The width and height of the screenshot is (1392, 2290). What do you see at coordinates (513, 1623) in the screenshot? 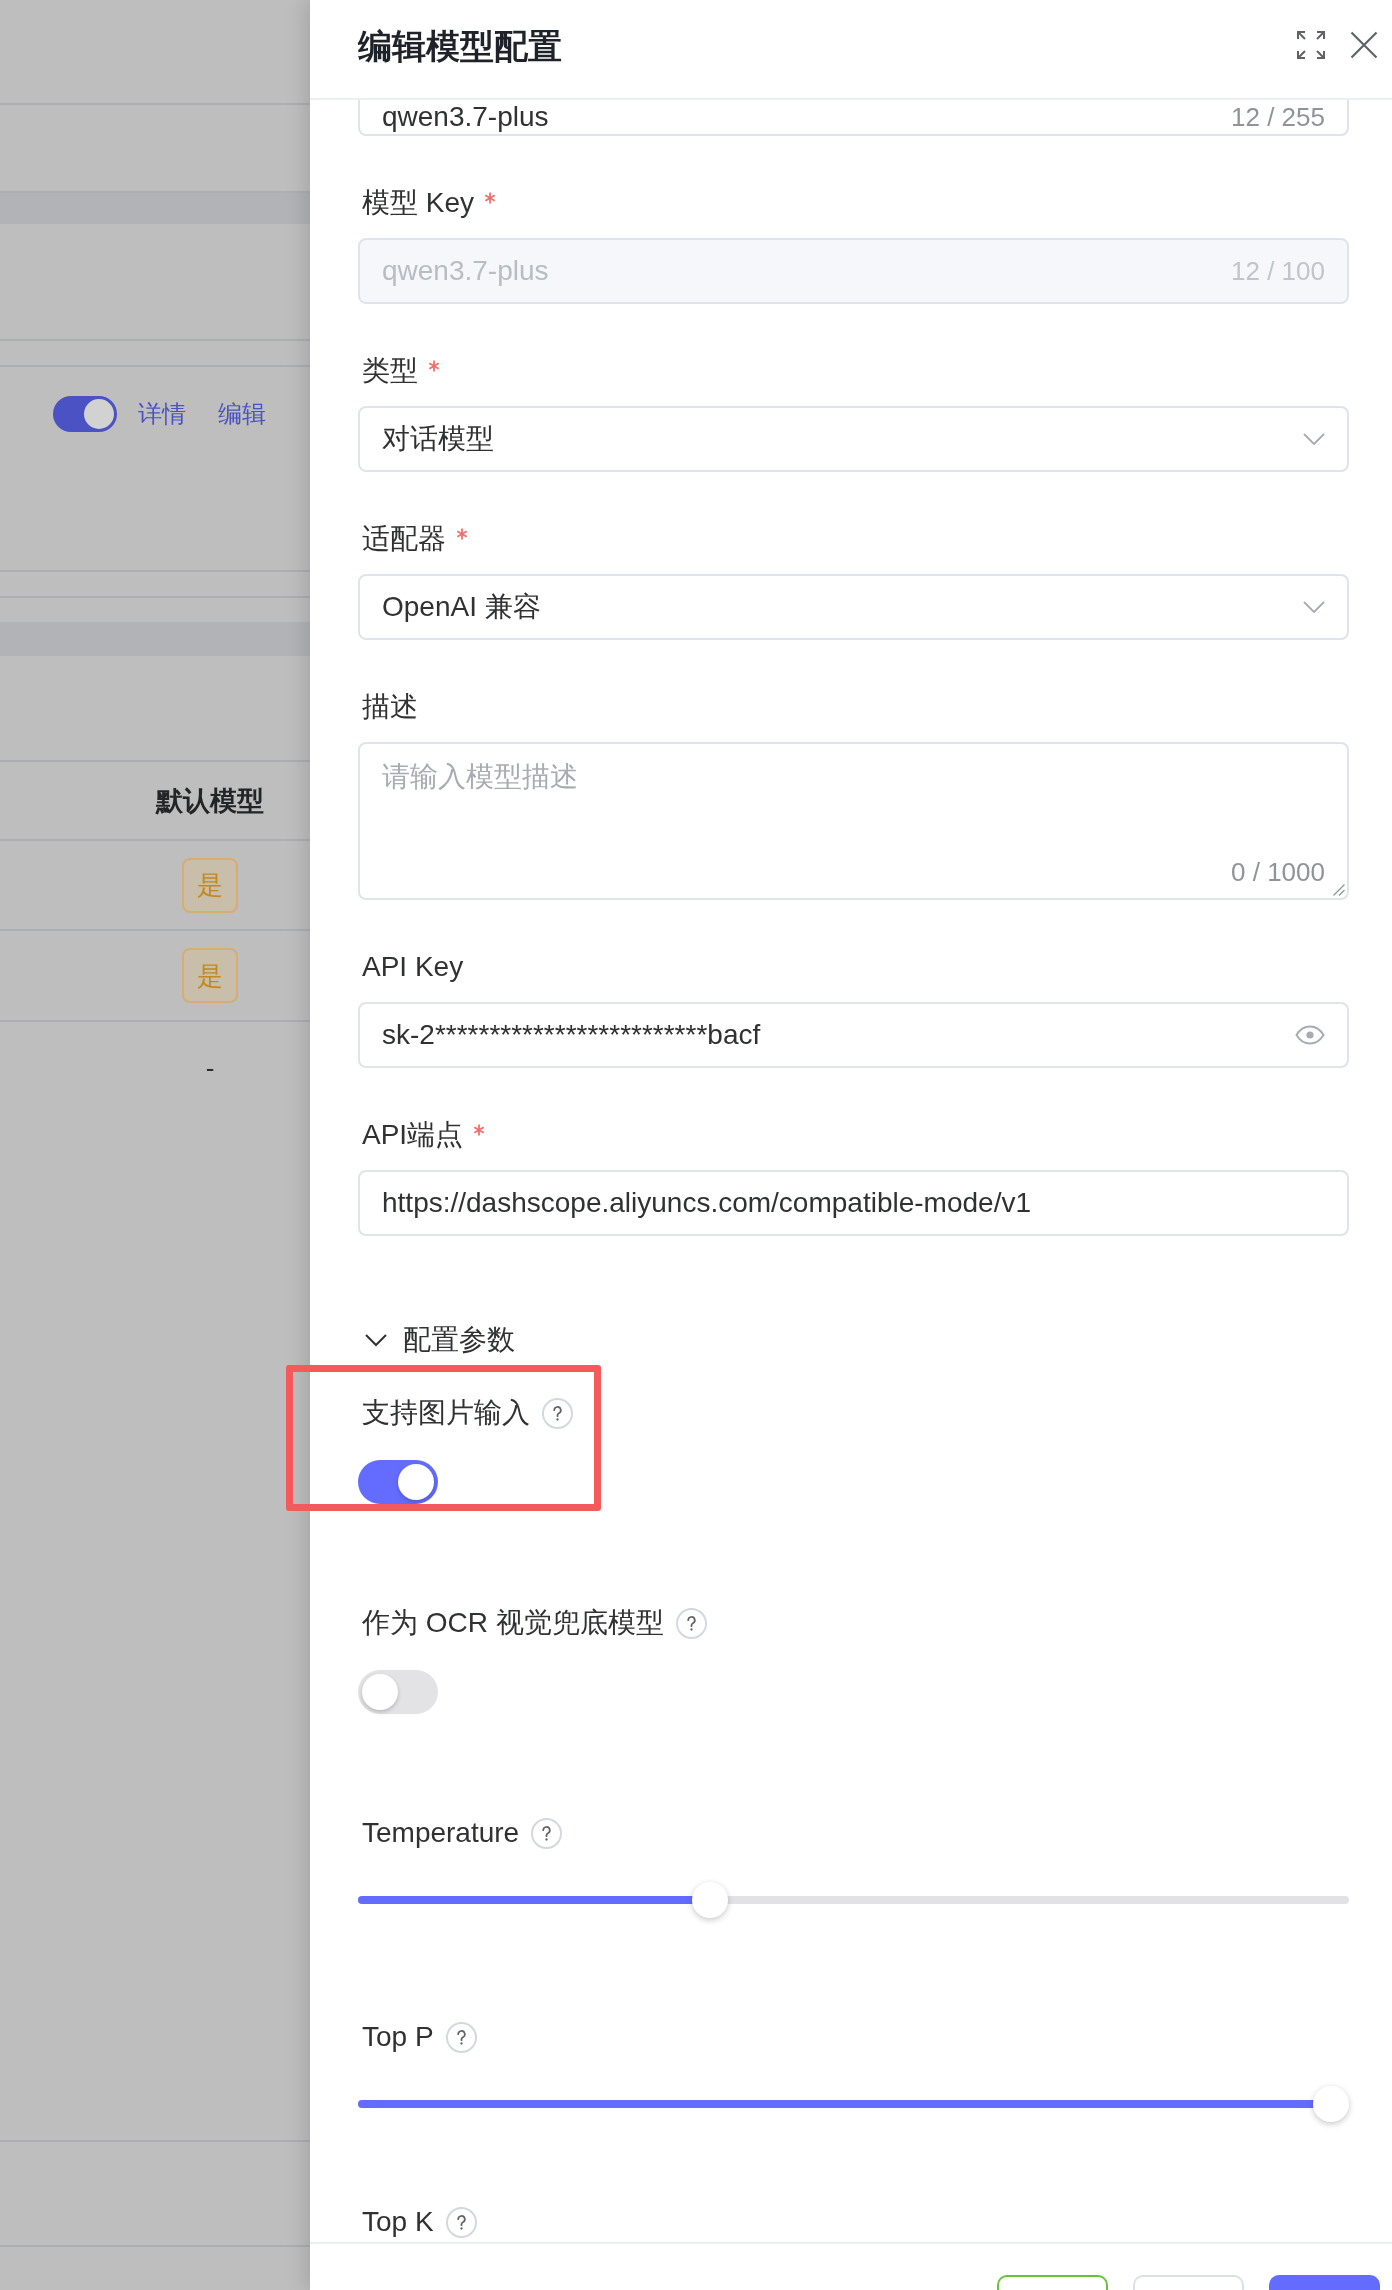
I see `setting-label: 作为 OCR 视觉兜底模型` at bounding box center [513, 1623].